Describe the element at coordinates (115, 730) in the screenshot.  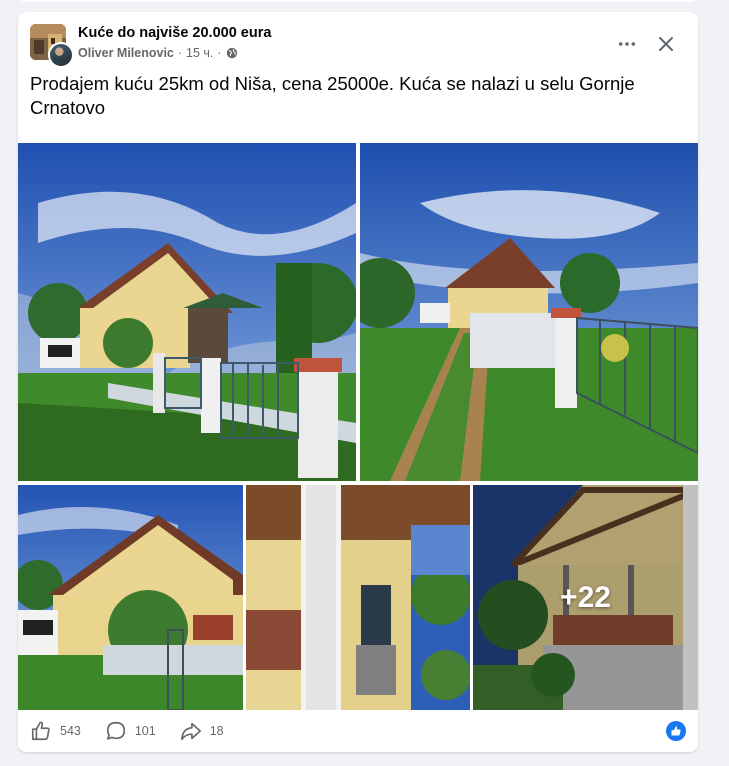
I see `comment-bubble-icon` at that location.